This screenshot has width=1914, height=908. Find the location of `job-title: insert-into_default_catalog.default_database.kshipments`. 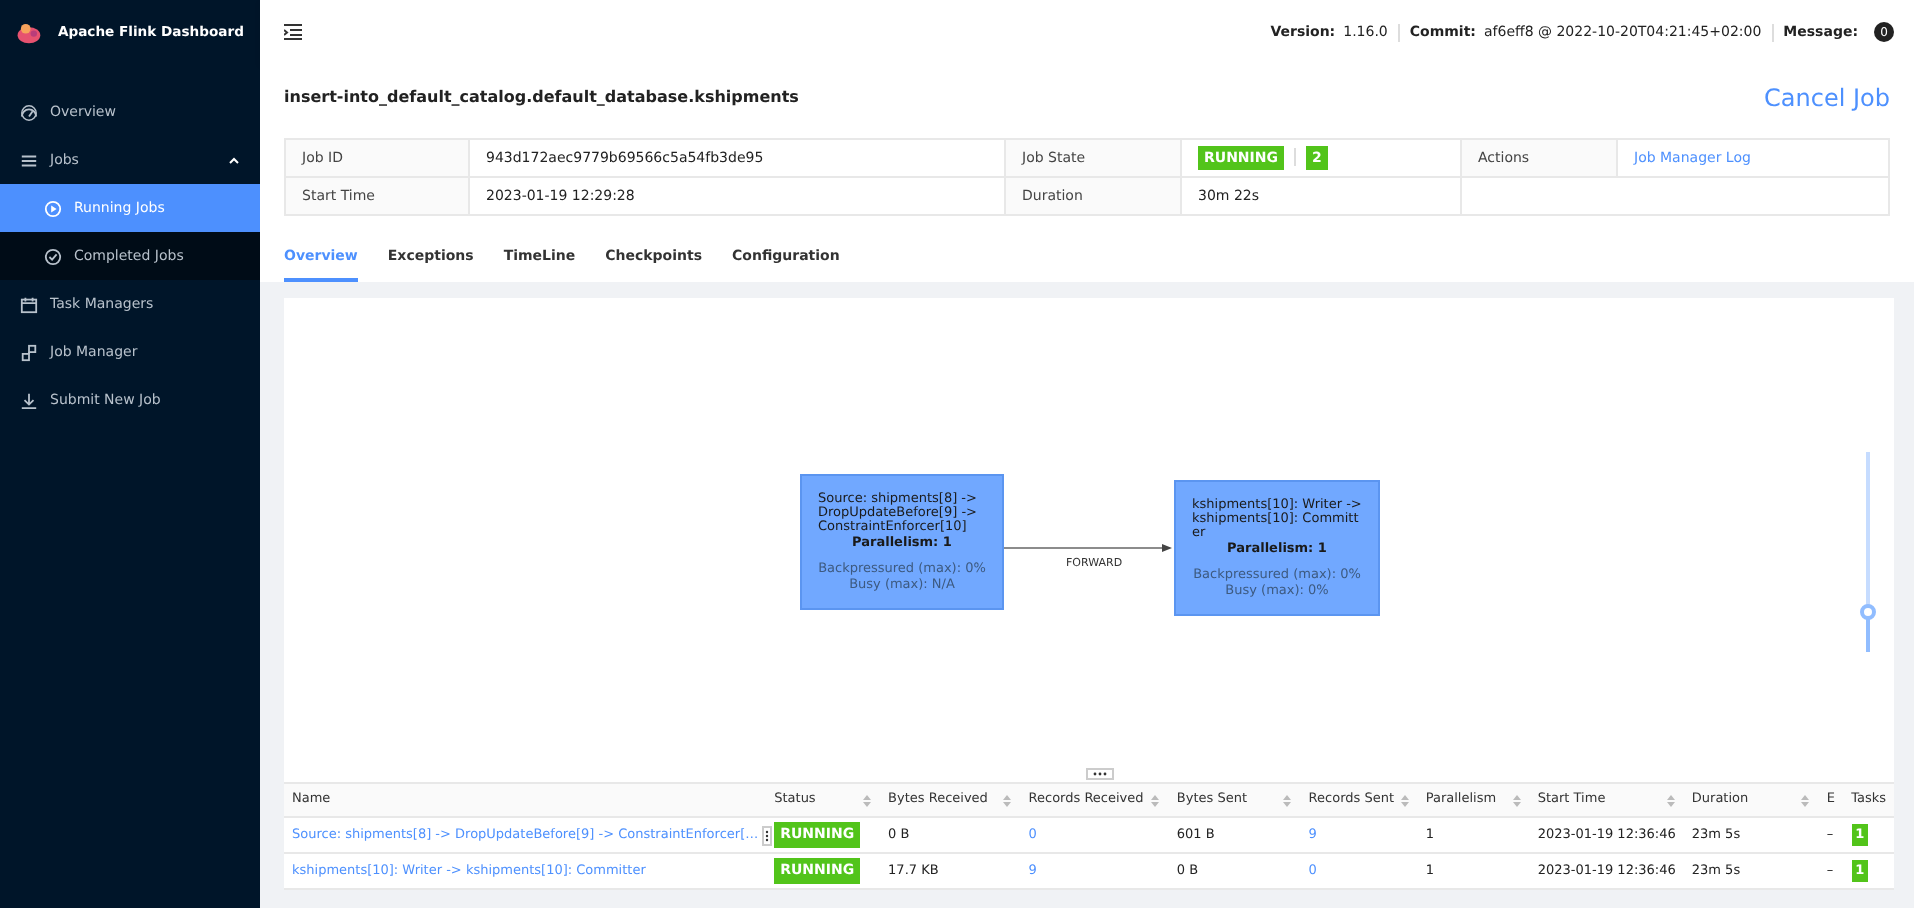

job-title: insert-into_default_catalog.default_database.kshipments is located at coordinates (541, 98).